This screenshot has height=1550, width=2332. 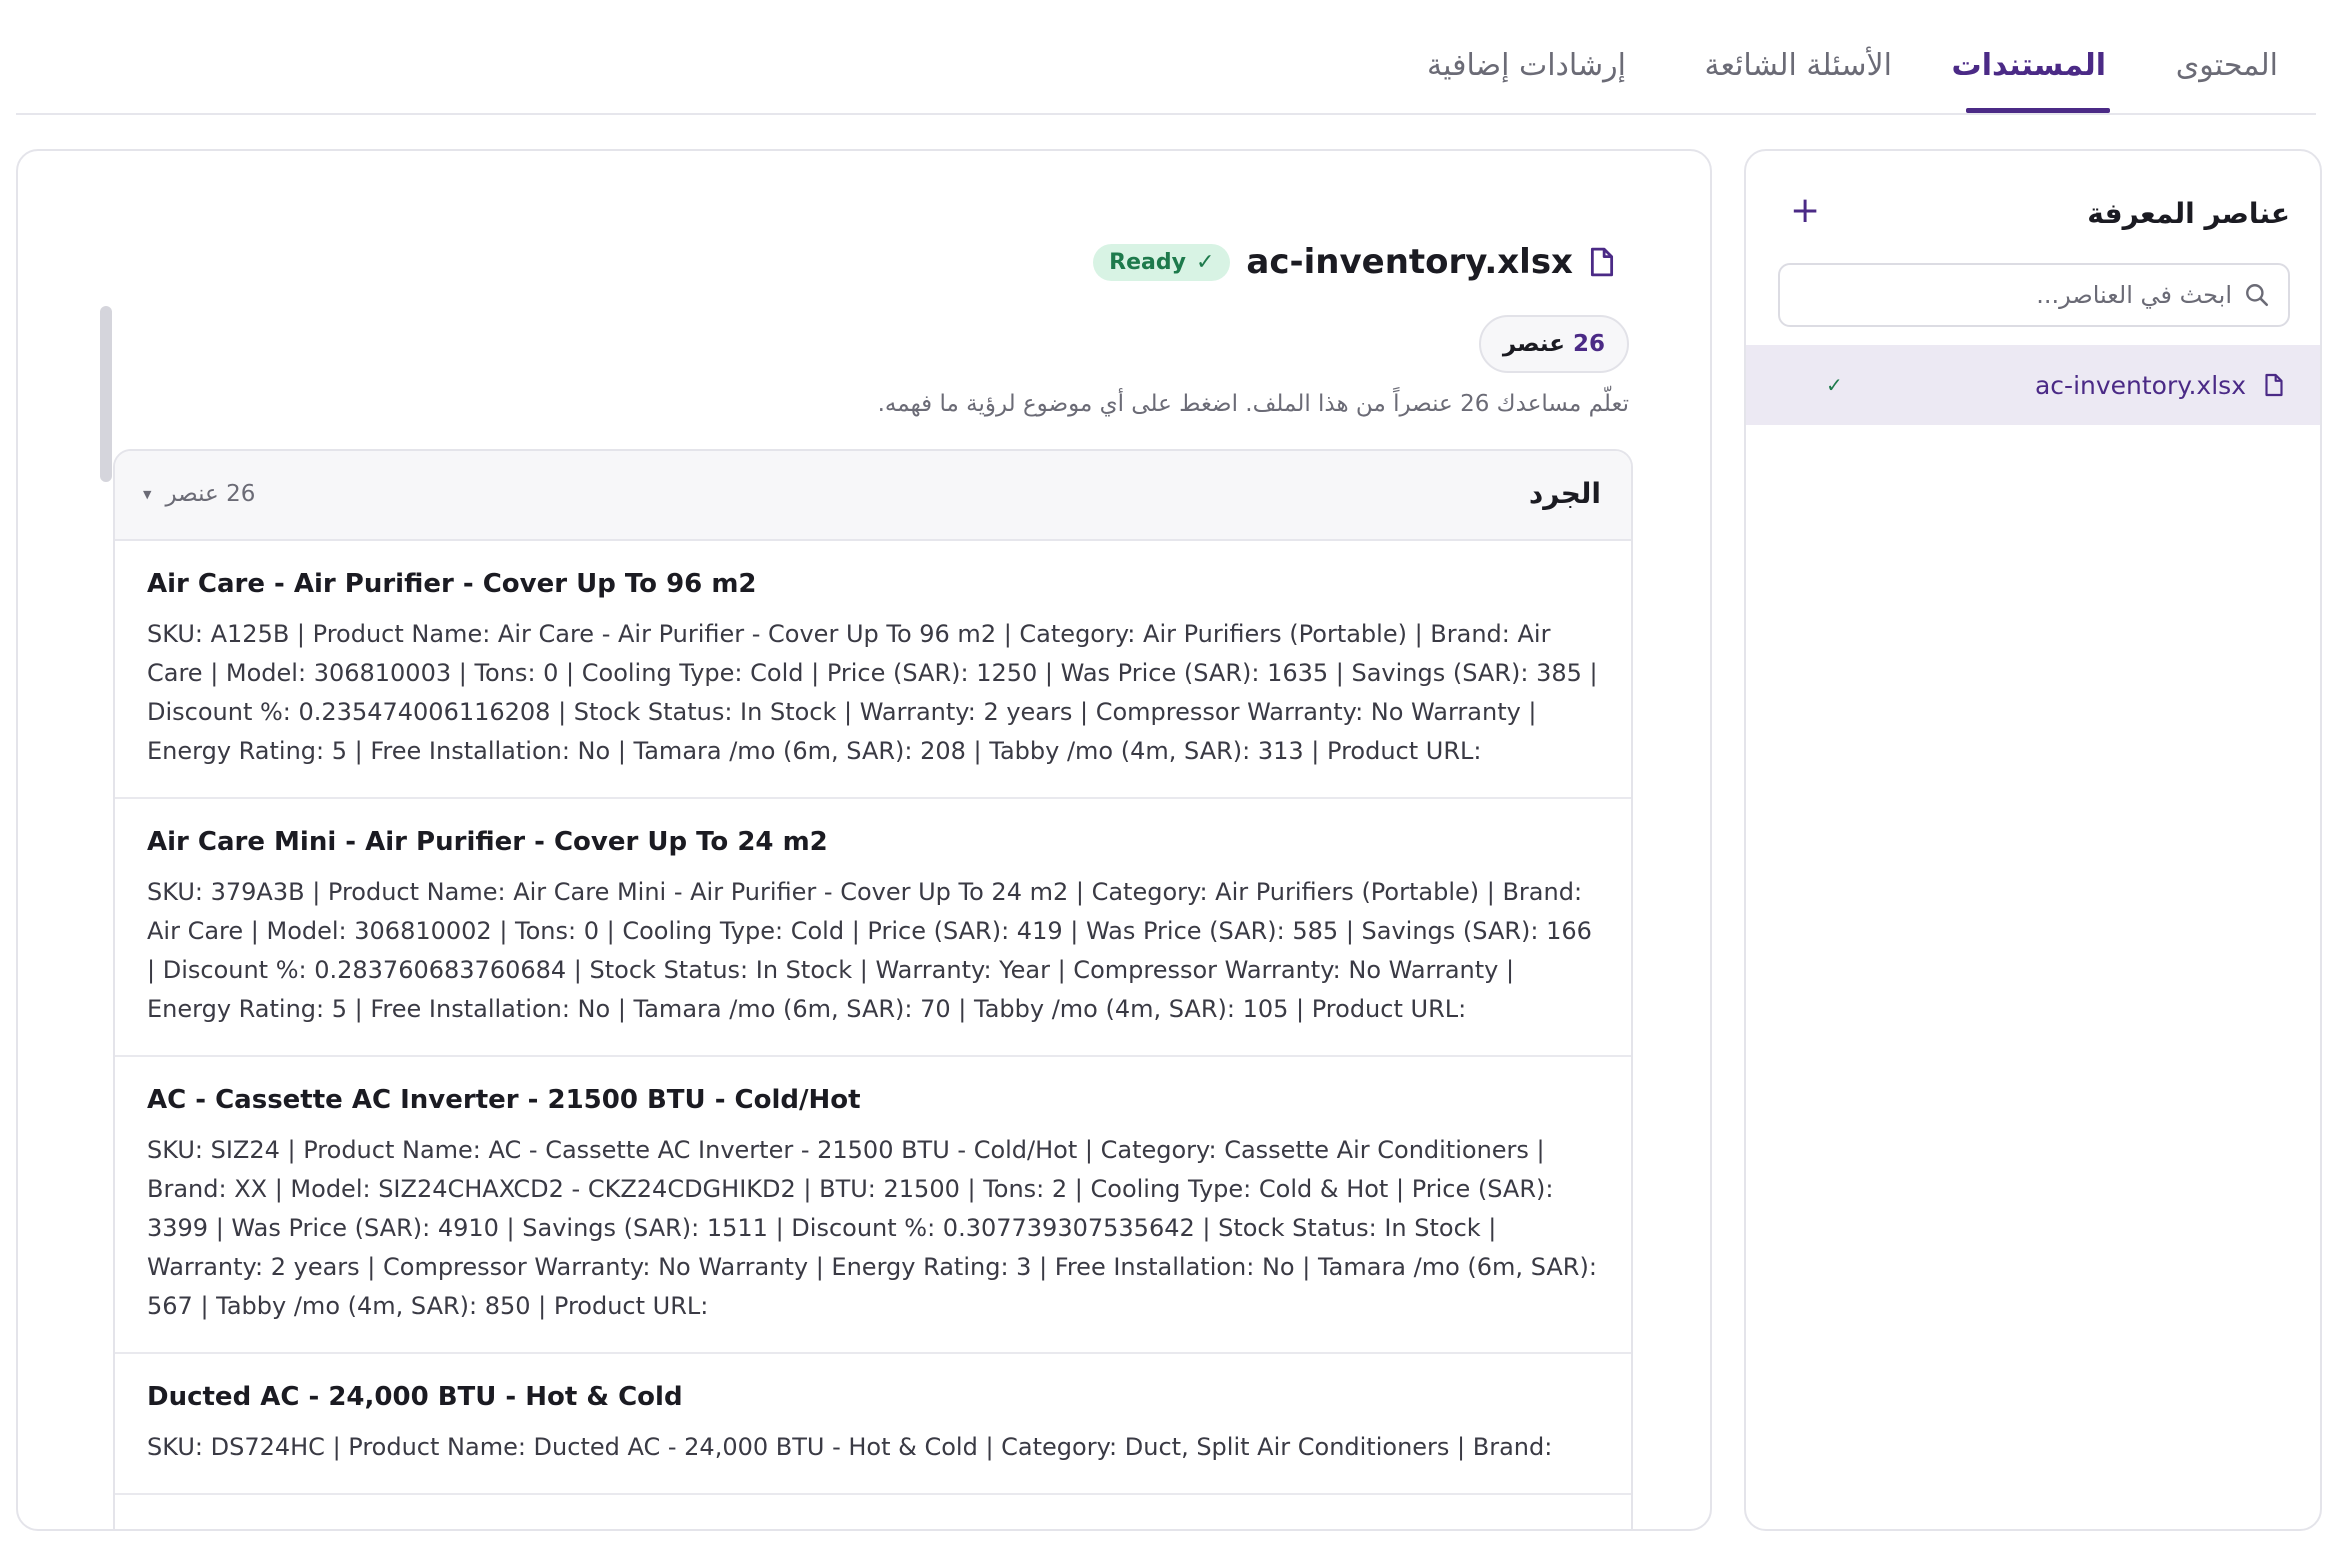 What do you see at coordinates (2033, 385) in the screenshot?
I see `sidebar-item-ac-inventory: ac-inventory.xlsx ✓` at bounding box center [2033, 385].